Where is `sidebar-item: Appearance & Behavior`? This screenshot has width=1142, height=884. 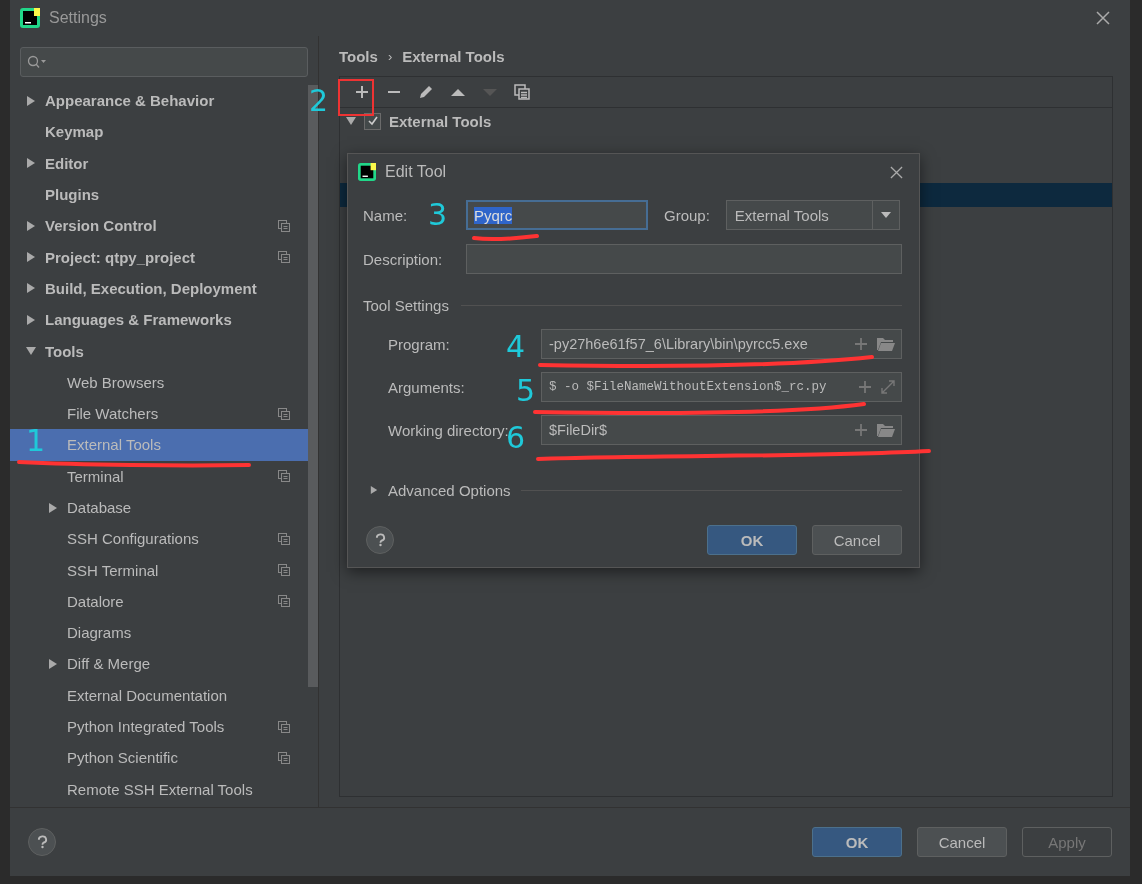 sidebar-item: Appearance & Behavior is located at coordinates (159, 101).